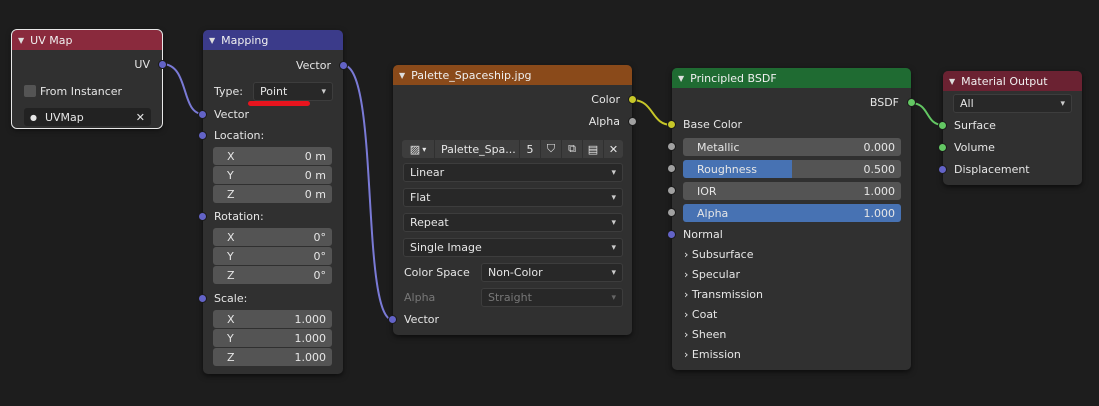 The image size is (1099, 406). Describe the element at coordinates (140, 117) in the screenshot. I see `clear-icon: ✕` at that location.